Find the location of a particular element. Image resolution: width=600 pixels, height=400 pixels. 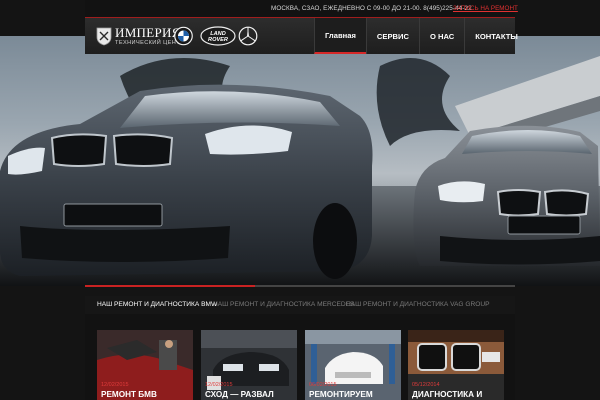

book-repair-link: ЗАПИСЬ НА РЕМОНТ is located at coordinates (485, 8).